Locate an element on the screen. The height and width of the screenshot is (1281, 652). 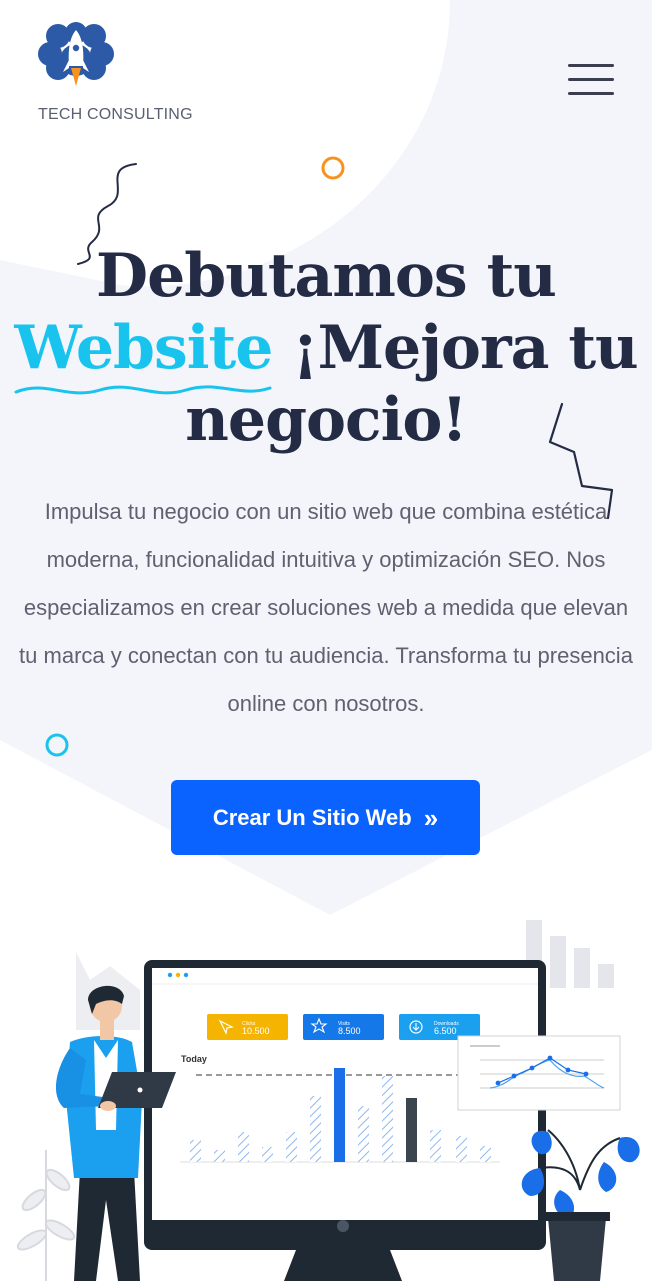
title-accent-word: Website is located at coordinates (143, 353).